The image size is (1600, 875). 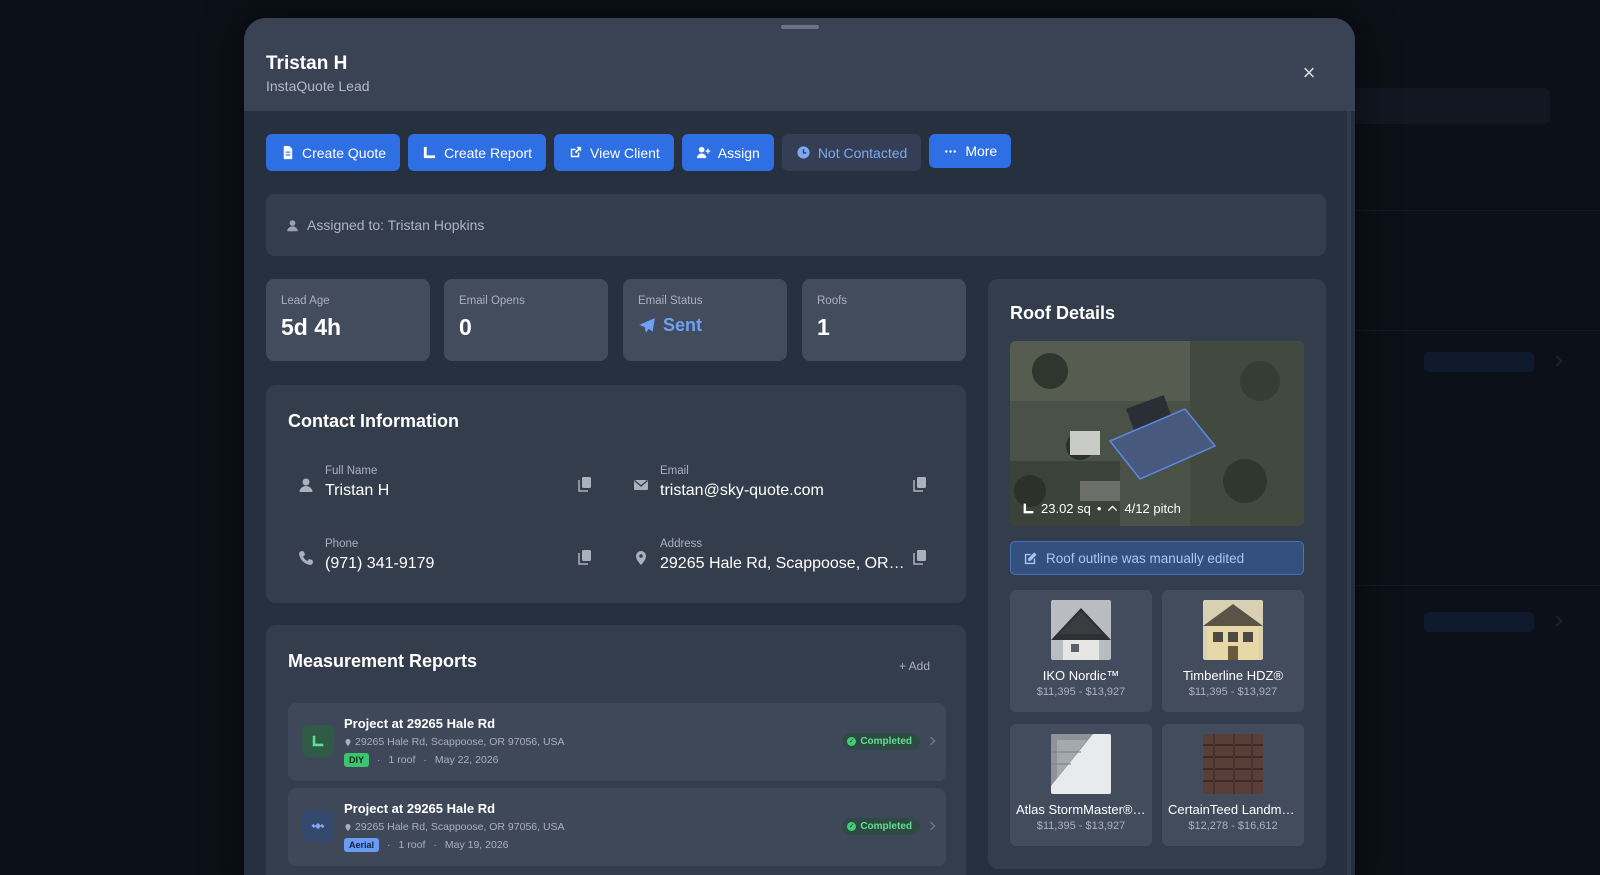 What do you see at coordinates (306, 558) in the screenshot?
I see `phone-icon` at bounding box center [306, 558].